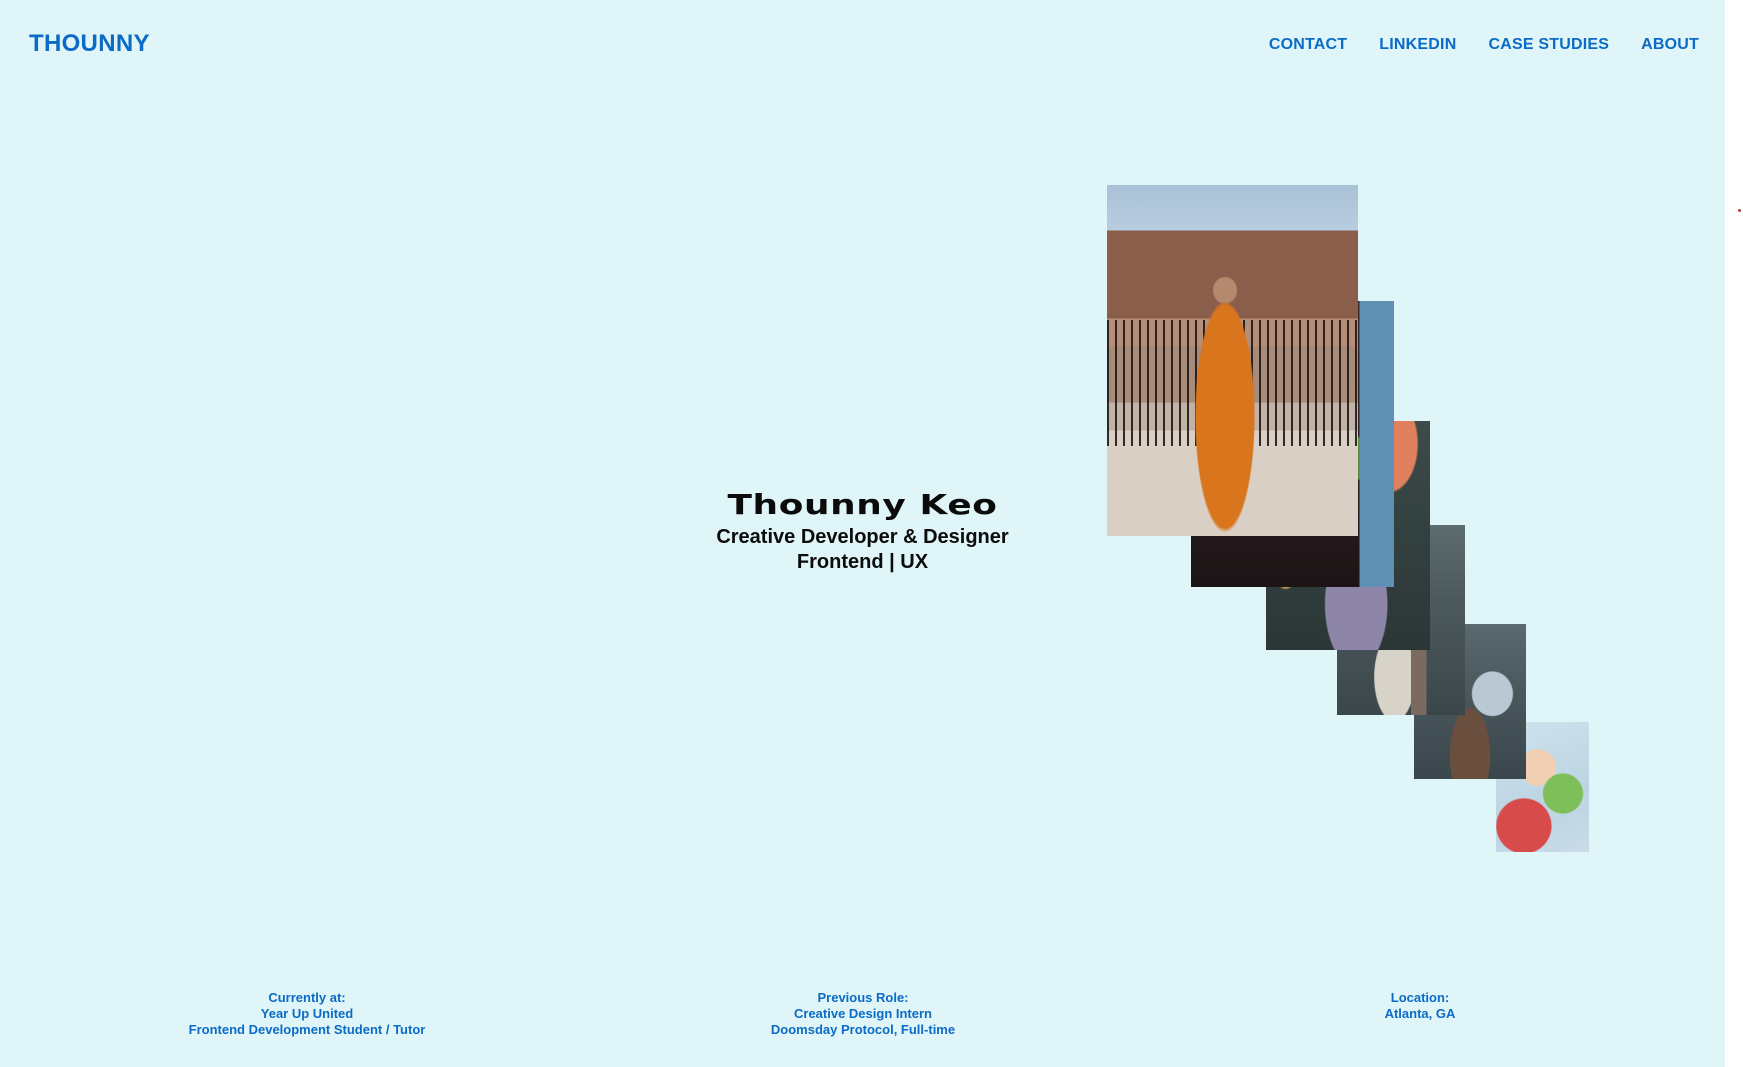  Describe the element at coordinates (307, 997) in the screenshot. I see `footer-current-heading: Currently at:` at that location.